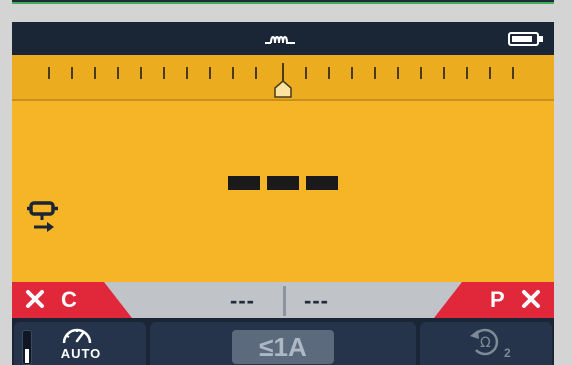 This screenshot has width=572, height=365. What do you see at coordinates (27, 347) in the screenshot?
I see `level-bar-icon` at bounding box center [27, 347].